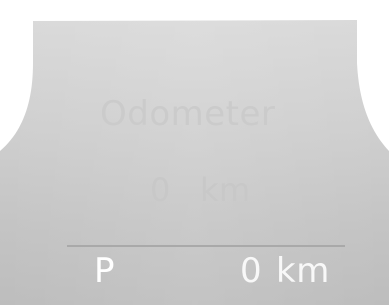  What do you see at coordinates (251, 271) in the screenshot?
I see `trip-value: 0` at bounding box center [251, 271].